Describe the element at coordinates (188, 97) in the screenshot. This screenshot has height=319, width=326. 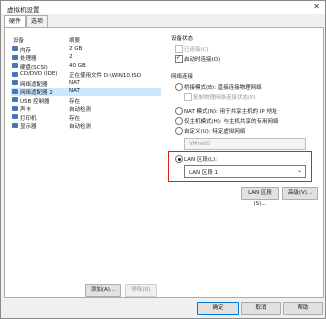
I see `replicate-checkbox` at that location.